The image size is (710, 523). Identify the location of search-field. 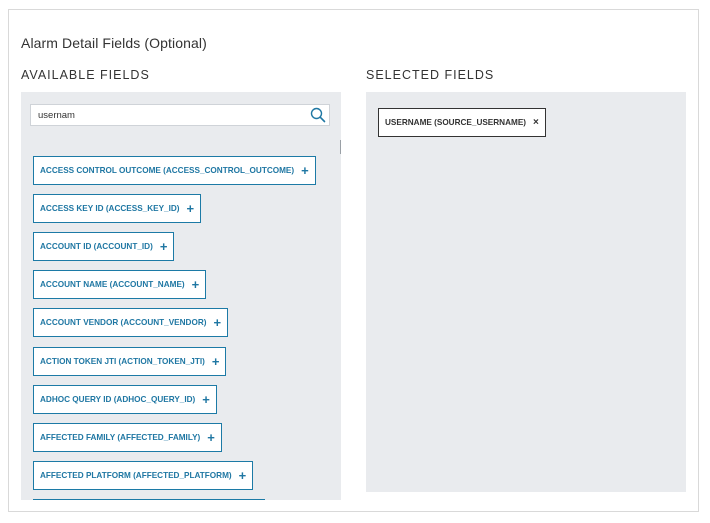
(180, 115).